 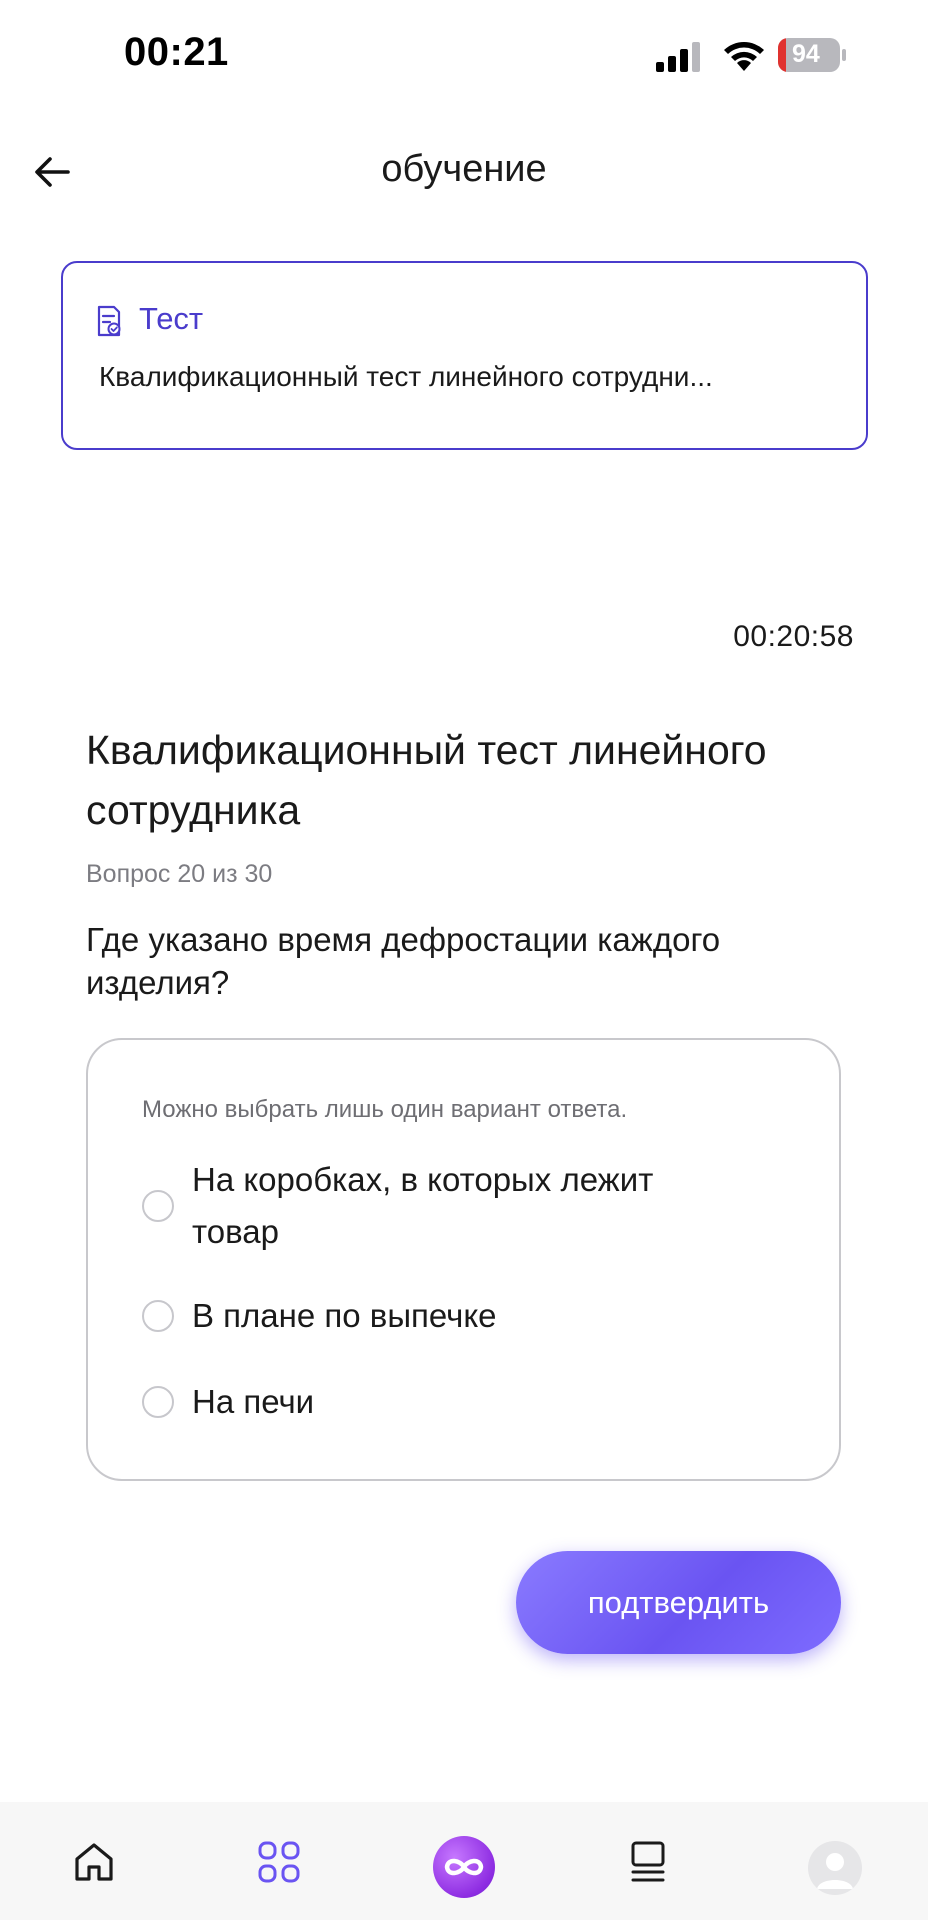 What do you see at coordinates (253, 1401) in the screenshot?
I see `answer-option-label: На печи` at bounding box center [253, 1401].